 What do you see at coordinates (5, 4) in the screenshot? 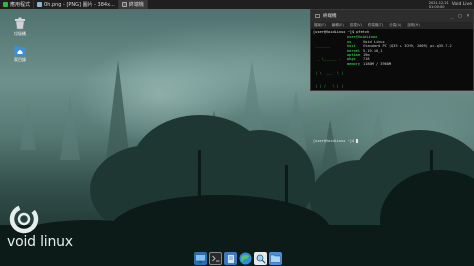
I see `void-logo-icon` at bounding box center [5, 4].